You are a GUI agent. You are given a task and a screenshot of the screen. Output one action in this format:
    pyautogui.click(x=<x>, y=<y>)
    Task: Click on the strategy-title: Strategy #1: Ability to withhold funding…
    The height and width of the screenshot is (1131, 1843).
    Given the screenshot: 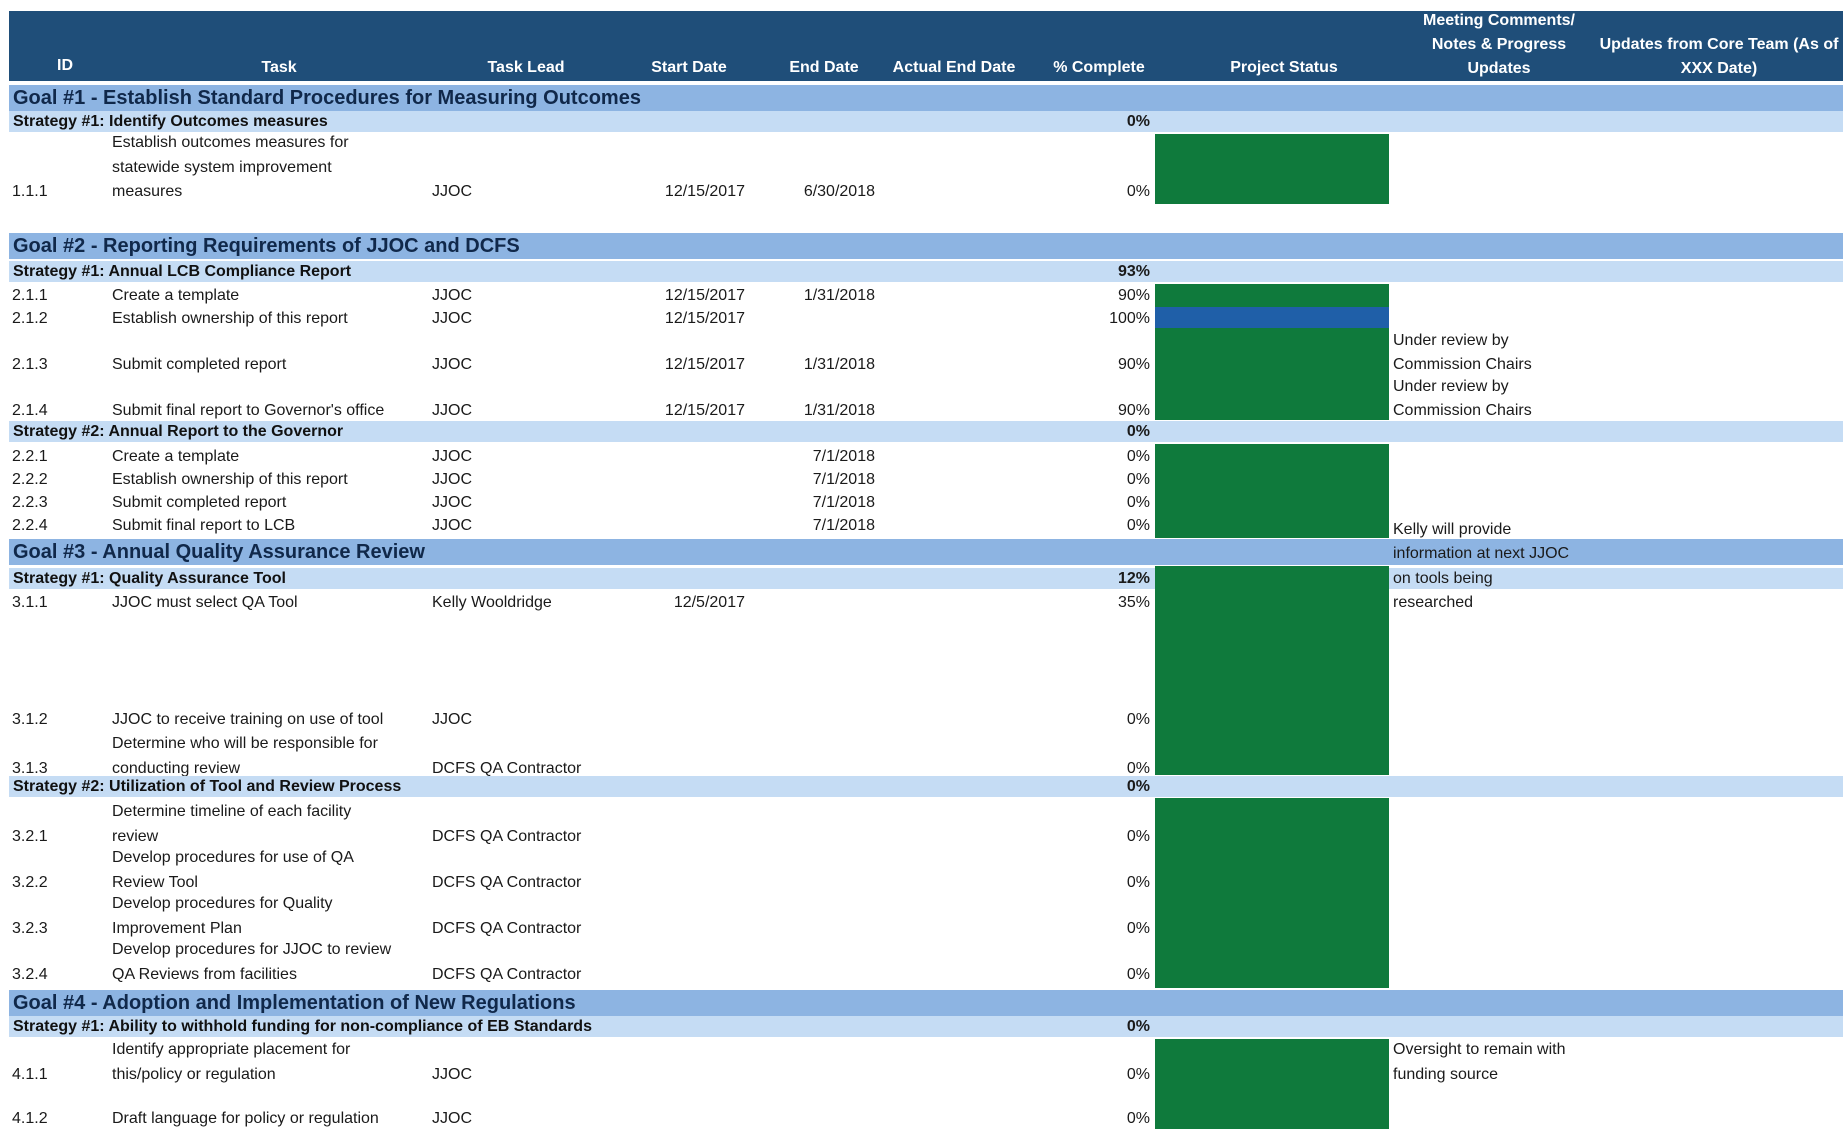 What is the action you would take?
    pyautogui.click(x=302, y=1026)
    